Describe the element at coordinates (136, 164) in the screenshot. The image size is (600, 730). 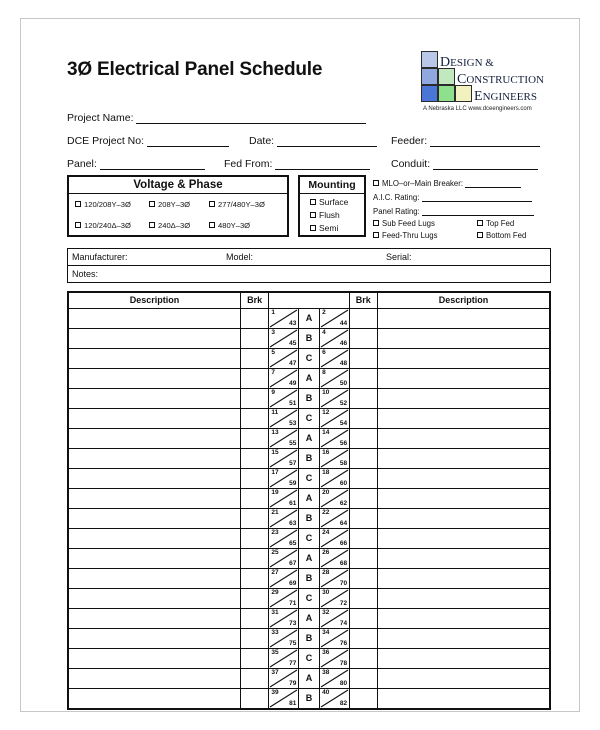
I see `field-panel: Panel:` at that location.